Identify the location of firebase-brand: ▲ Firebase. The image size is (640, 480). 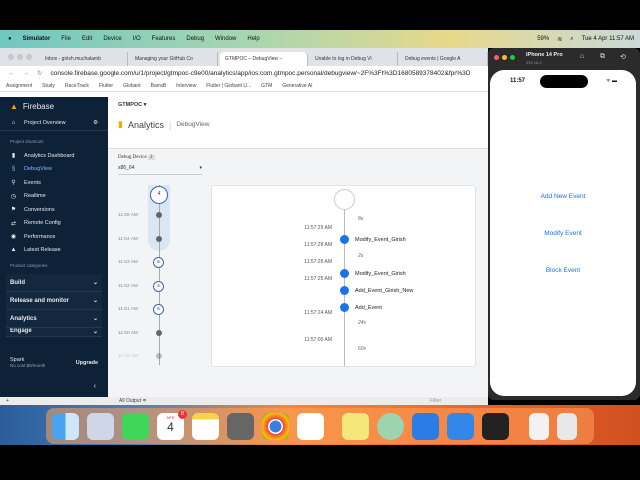
(54, 106).